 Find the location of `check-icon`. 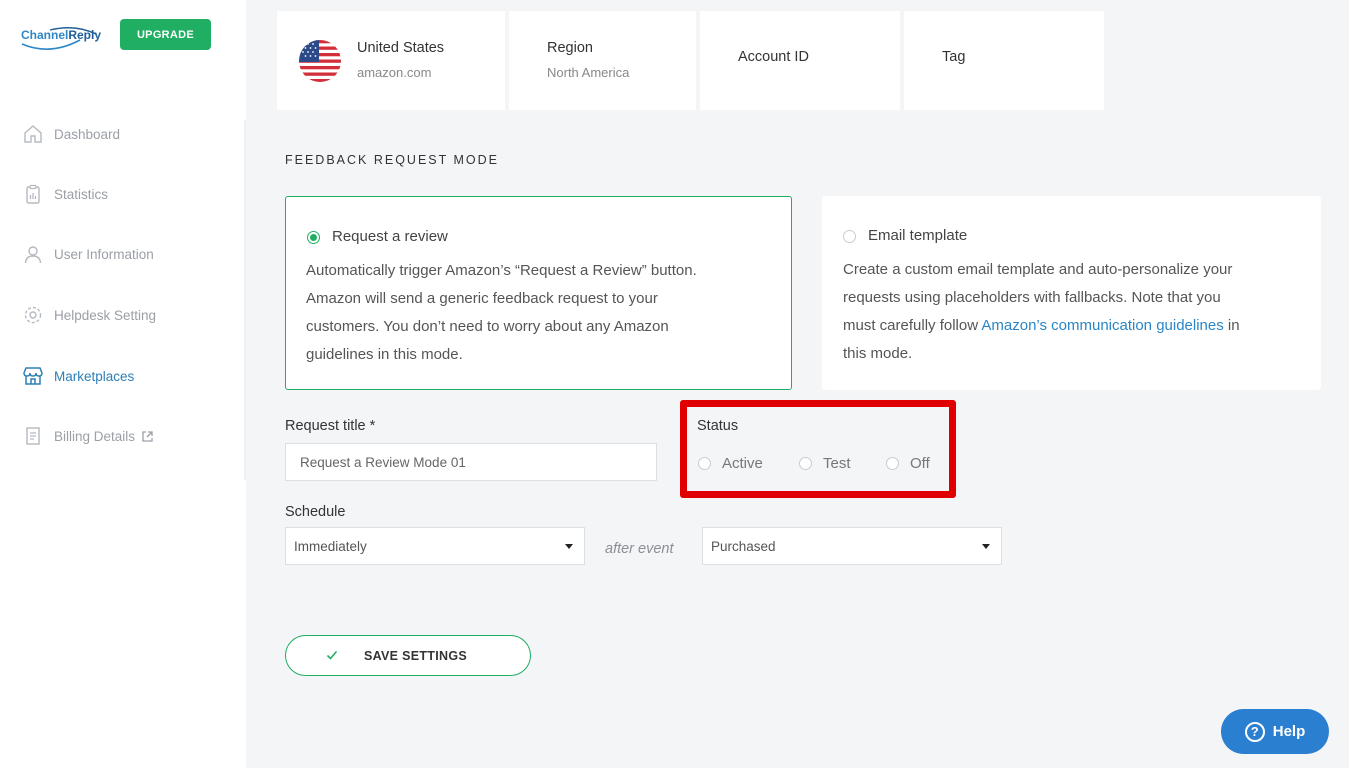

check-icon is located at coordinates (332, 655).